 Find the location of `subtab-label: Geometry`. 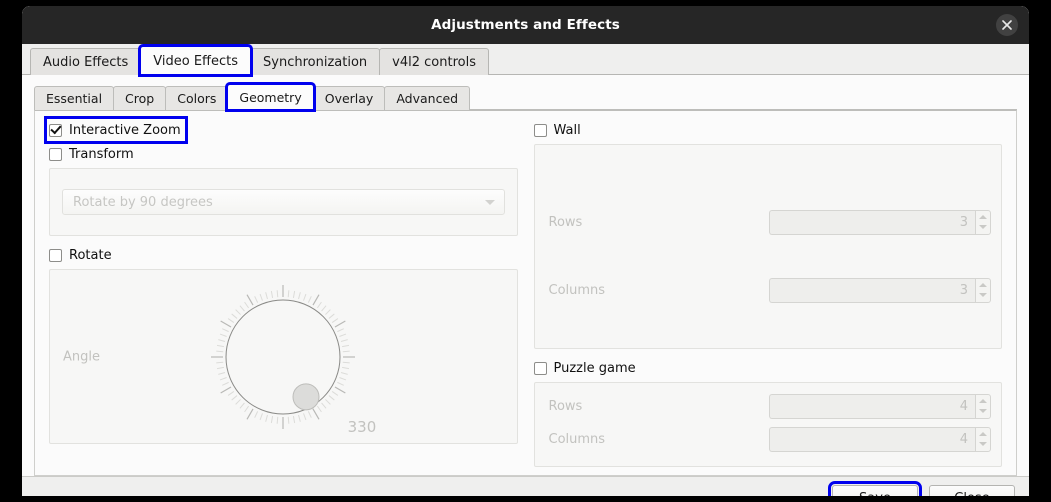

subtab-label: Geometry is located at coordinates (270, 97).